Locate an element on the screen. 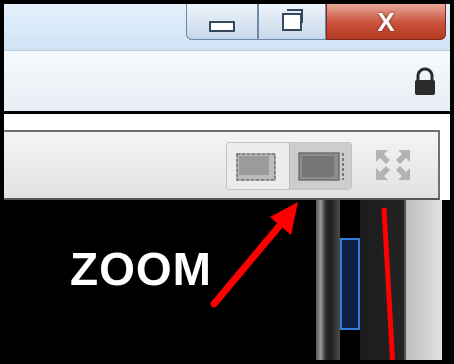 The width and height of the screenshot is (454, 364). timeline-thumb is located at coordinates (350, 284).